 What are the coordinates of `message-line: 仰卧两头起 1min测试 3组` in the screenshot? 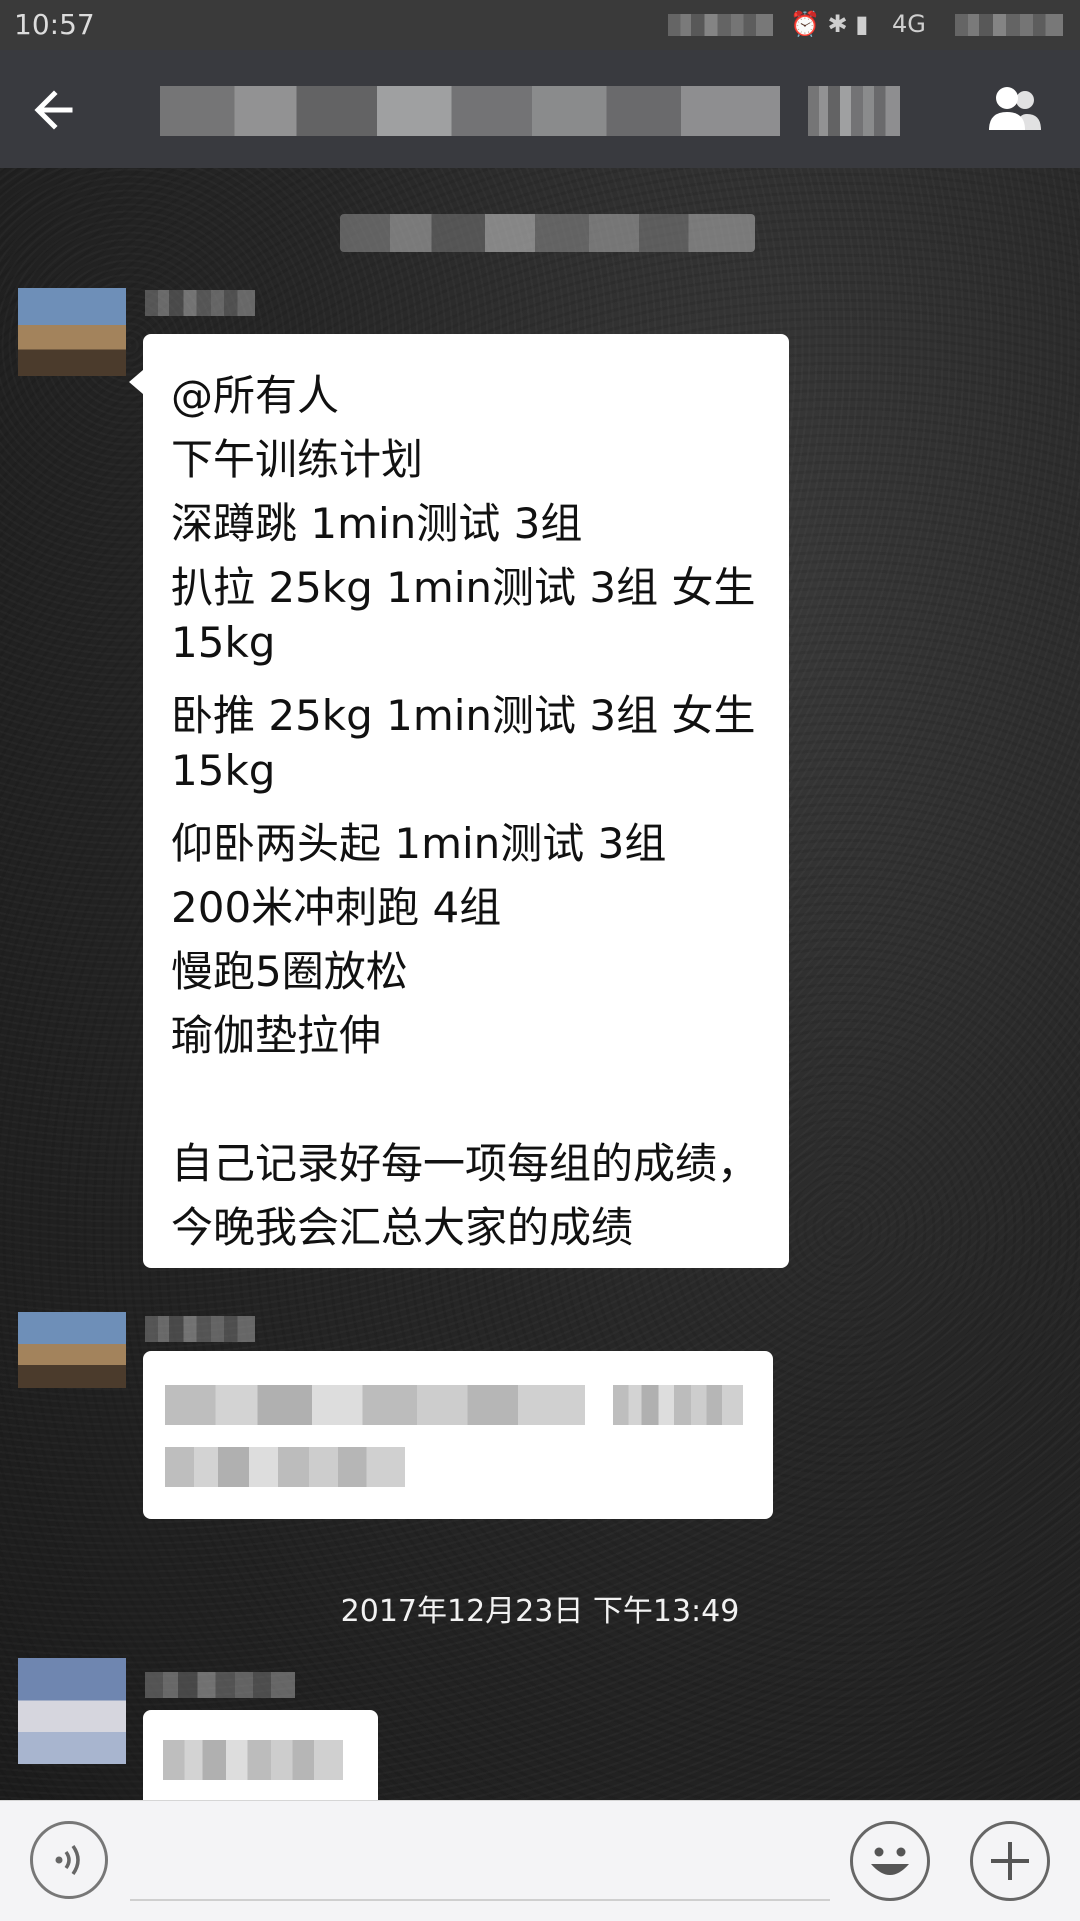 It's located at (419, 843).